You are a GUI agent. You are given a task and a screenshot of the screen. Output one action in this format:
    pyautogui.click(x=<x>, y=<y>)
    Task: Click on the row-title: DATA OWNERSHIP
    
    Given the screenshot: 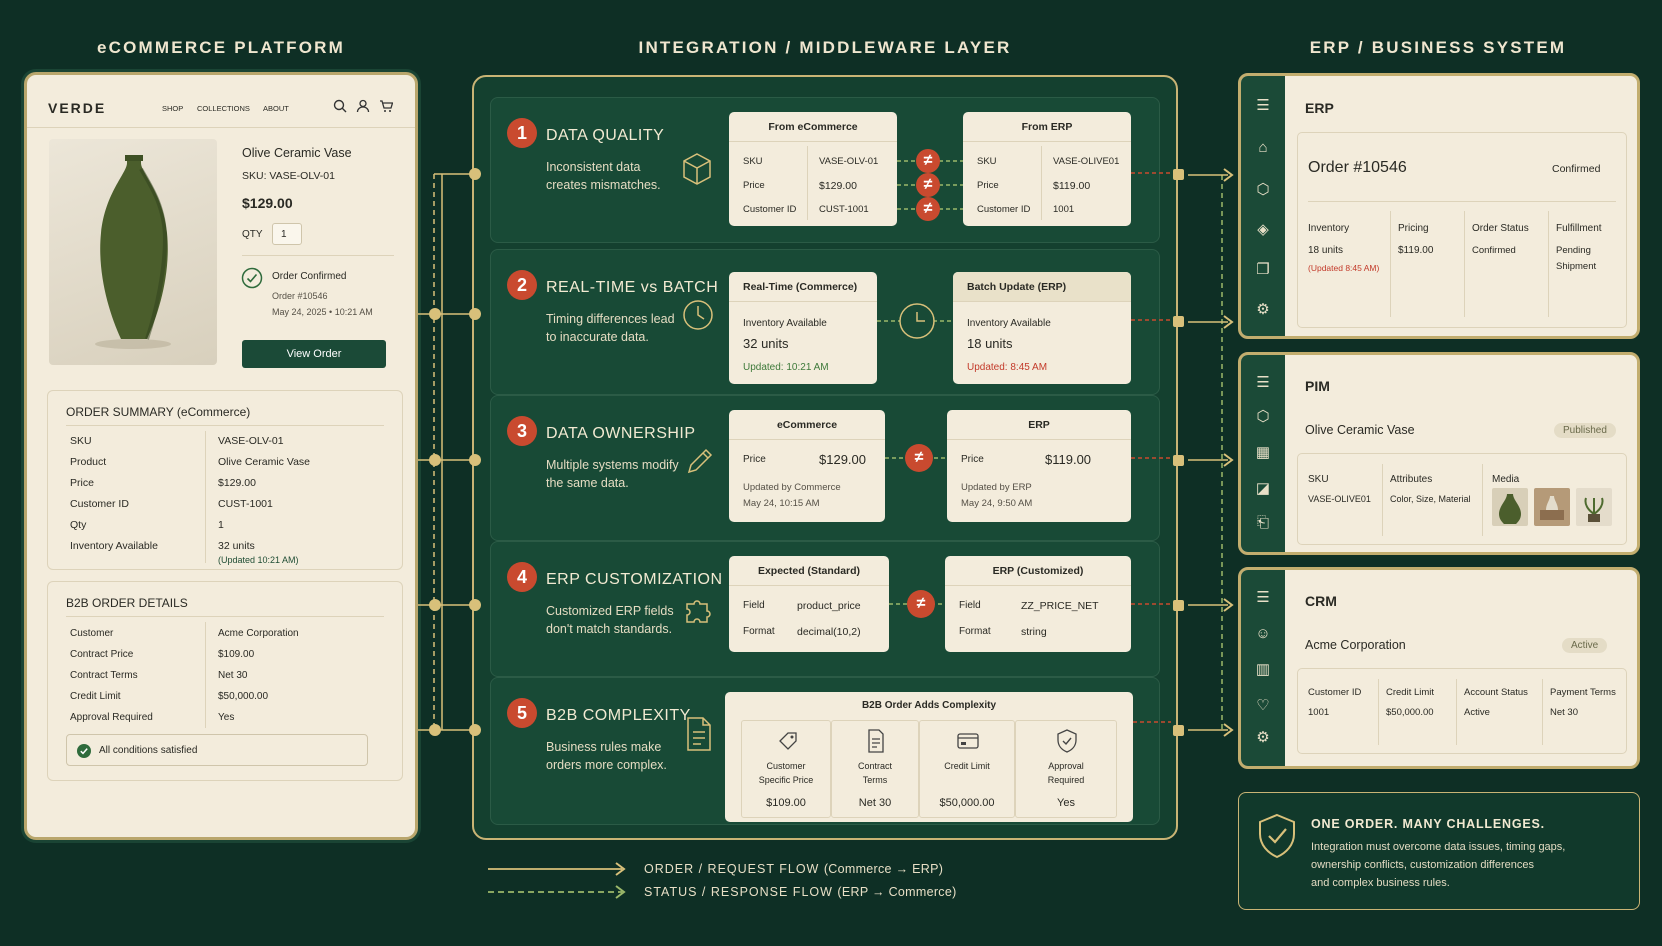 What is the action you would take?
    pyautogui.click(x=621, y=433)
    